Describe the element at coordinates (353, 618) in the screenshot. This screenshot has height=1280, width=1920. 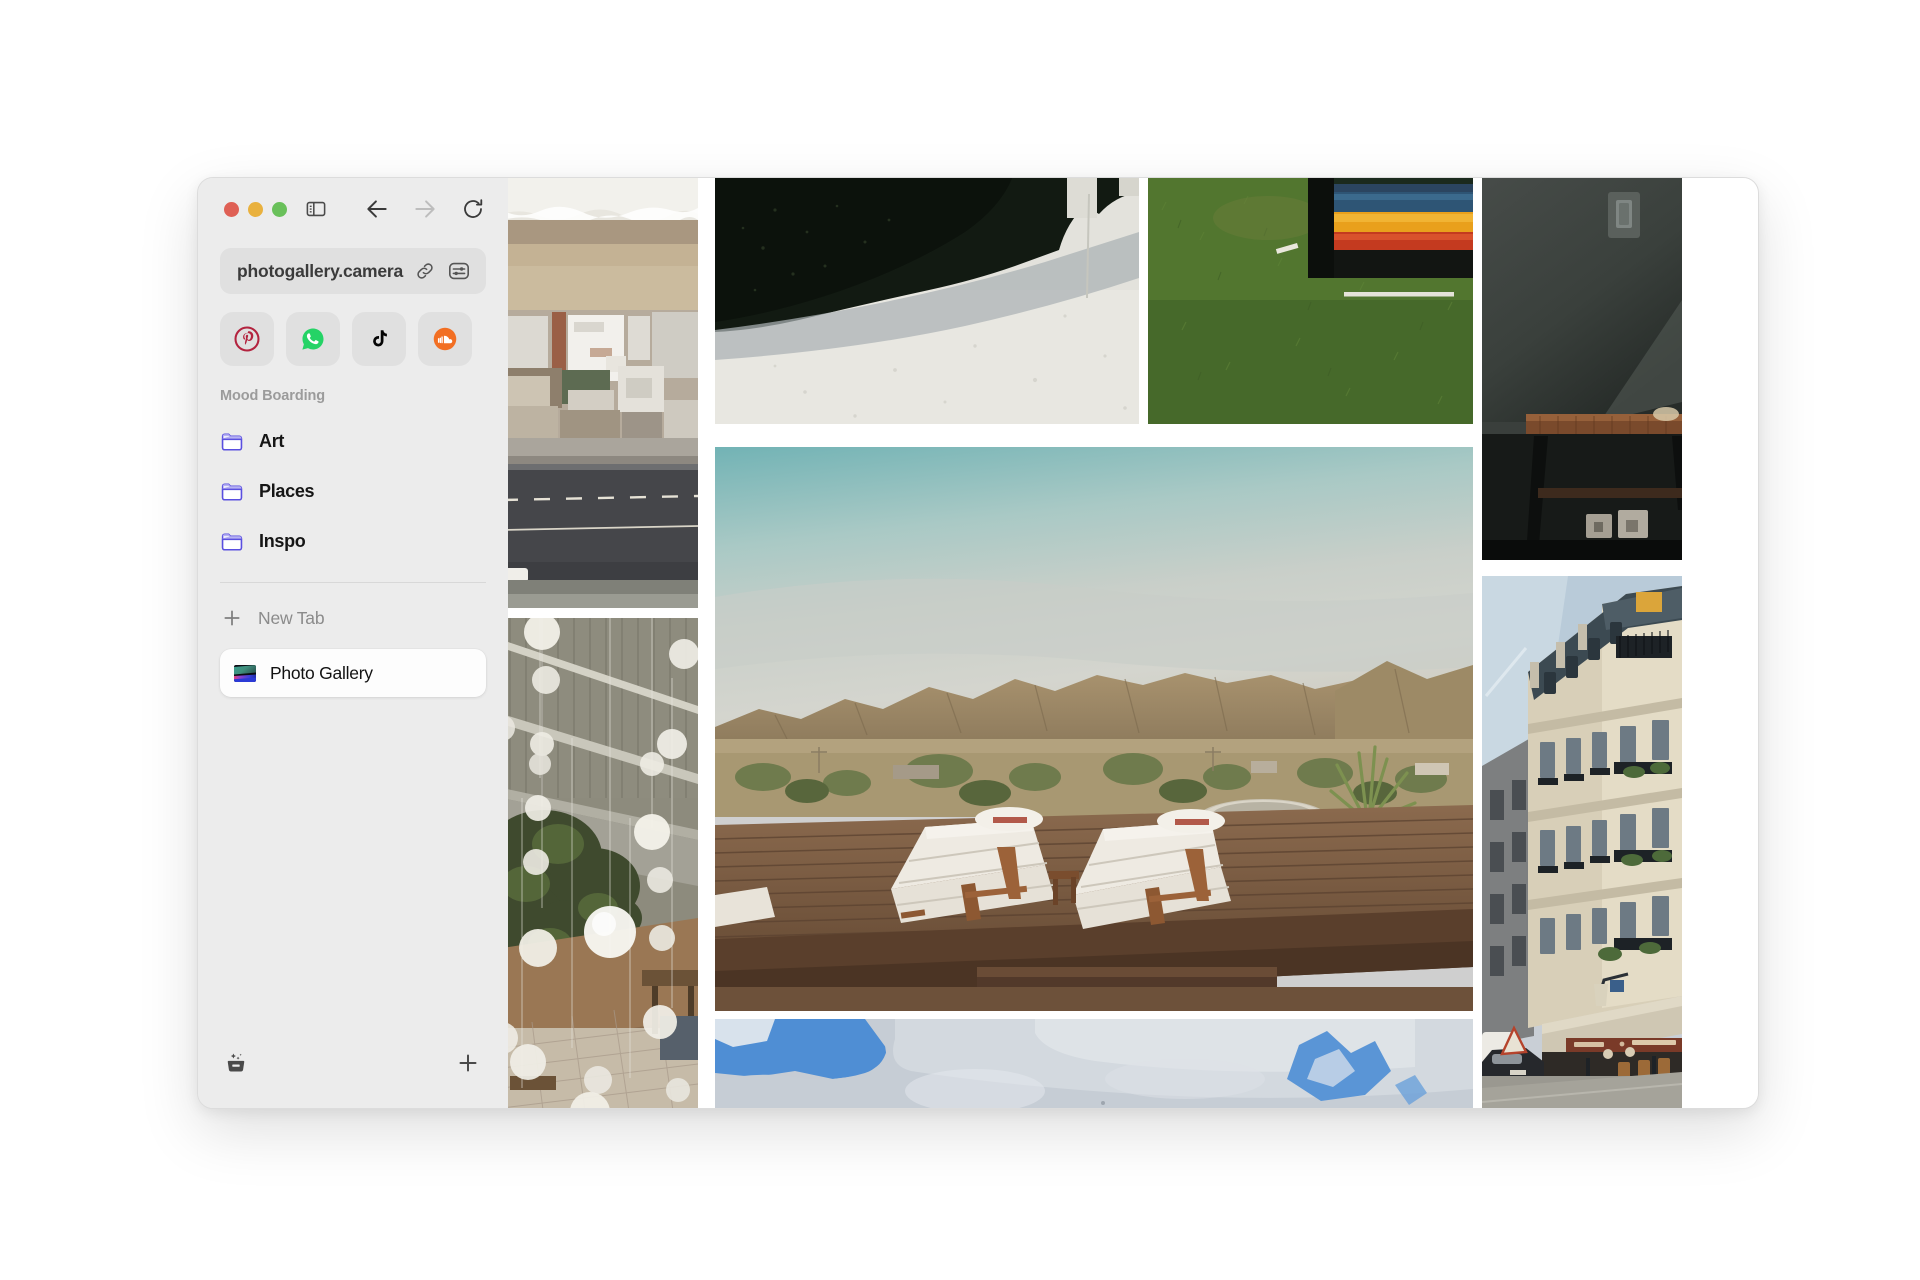
I see `new-tab-button: New Tab` at that location.